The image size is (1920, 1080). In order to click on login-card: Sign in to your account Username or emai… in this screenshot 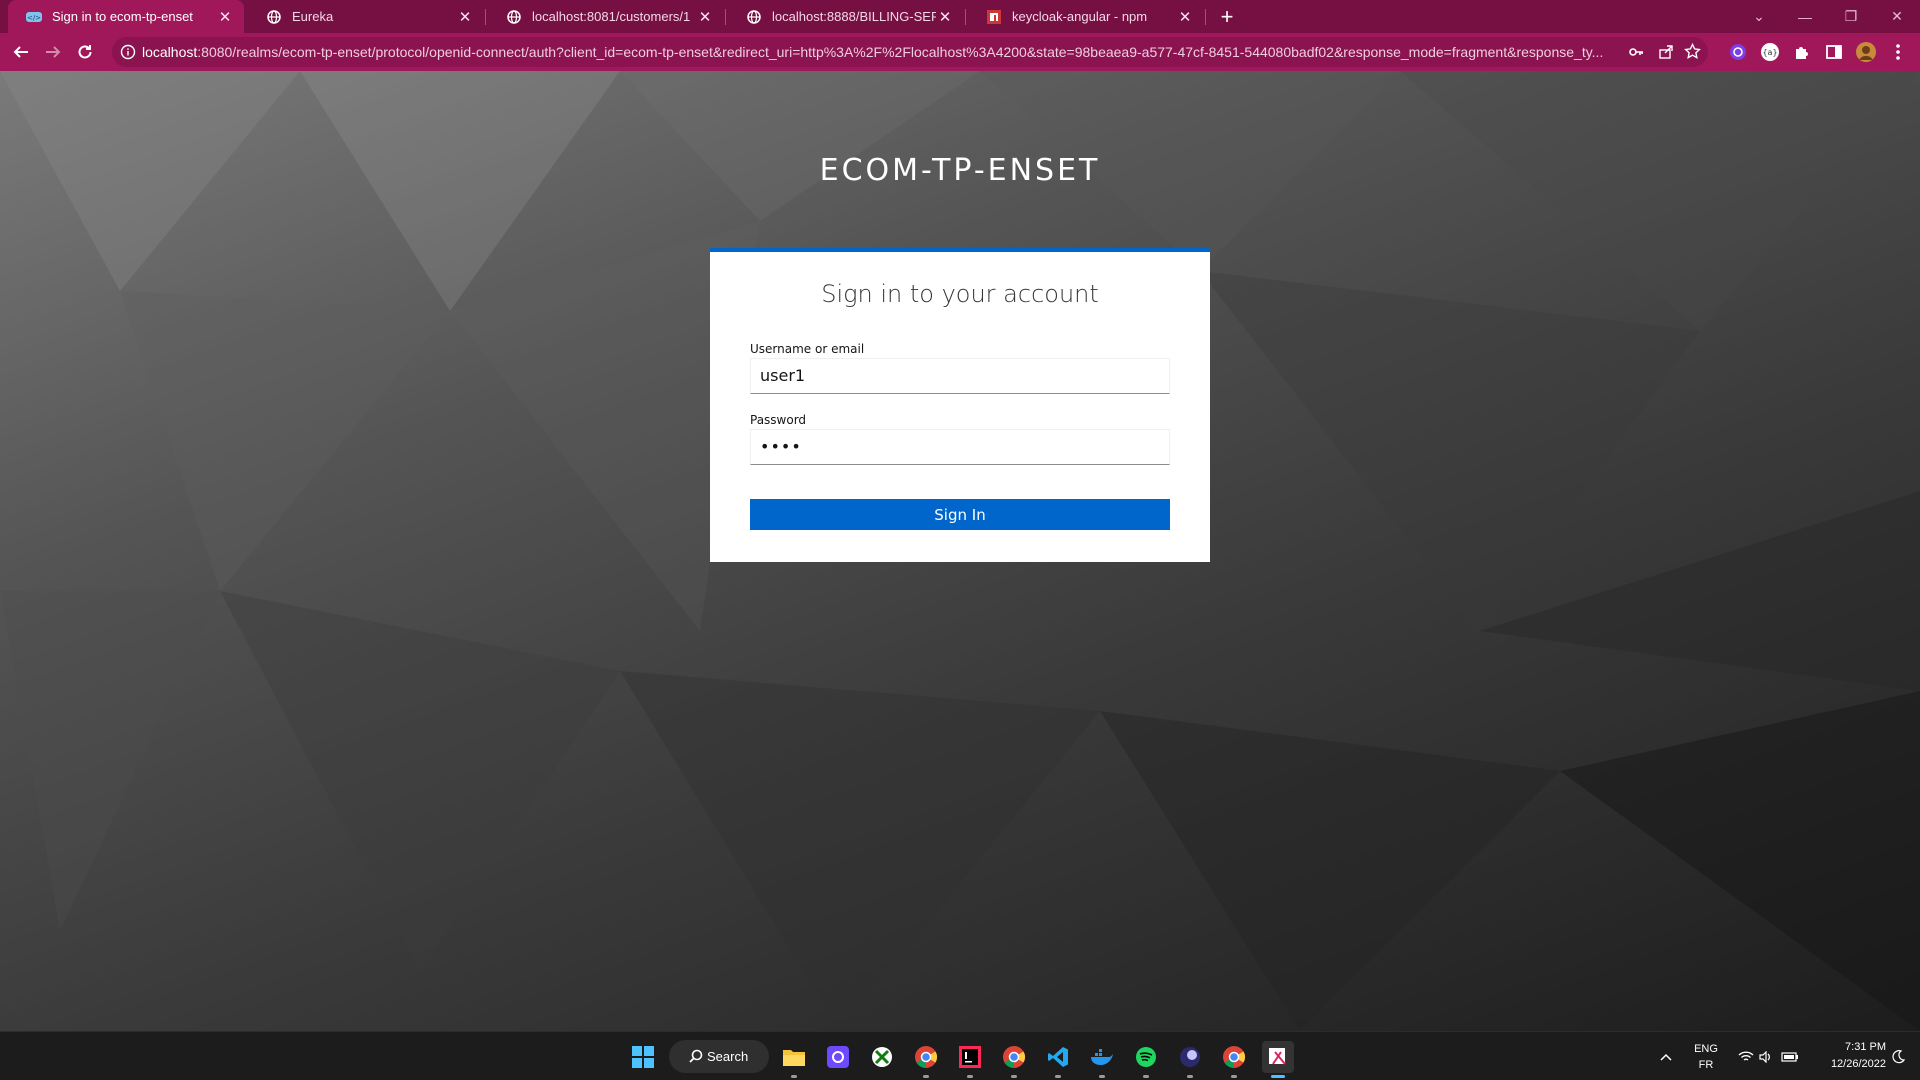, I will do `click(960, 405)`.